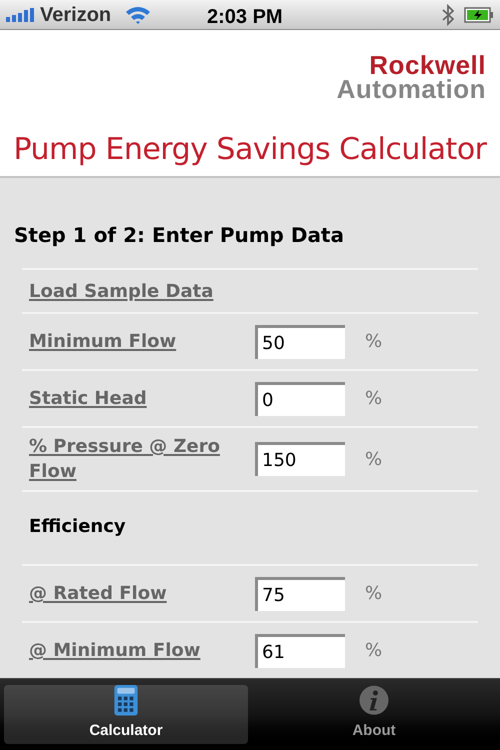 Image resolution: width=500 pixels, height=750 pixels. I want to click on tab-button: About, so click(374, 714).